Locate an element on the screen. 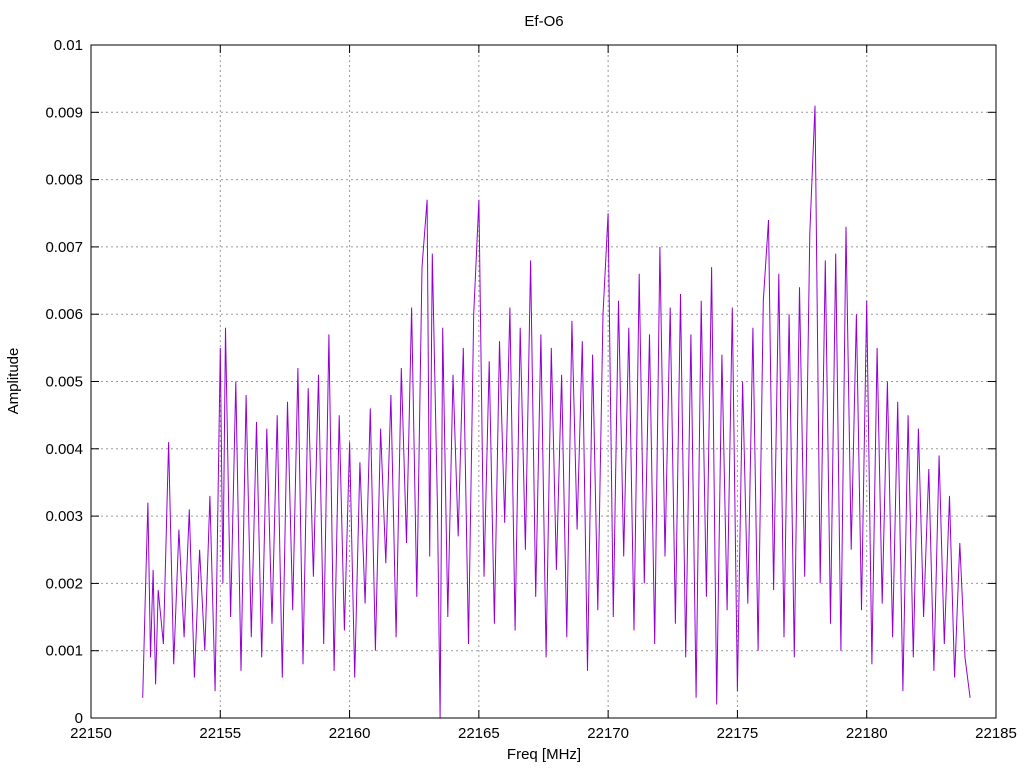 The width and height of the screenshot is (1024, 768). chart-title: Ef-O6 is located at coordinates (543, 21).